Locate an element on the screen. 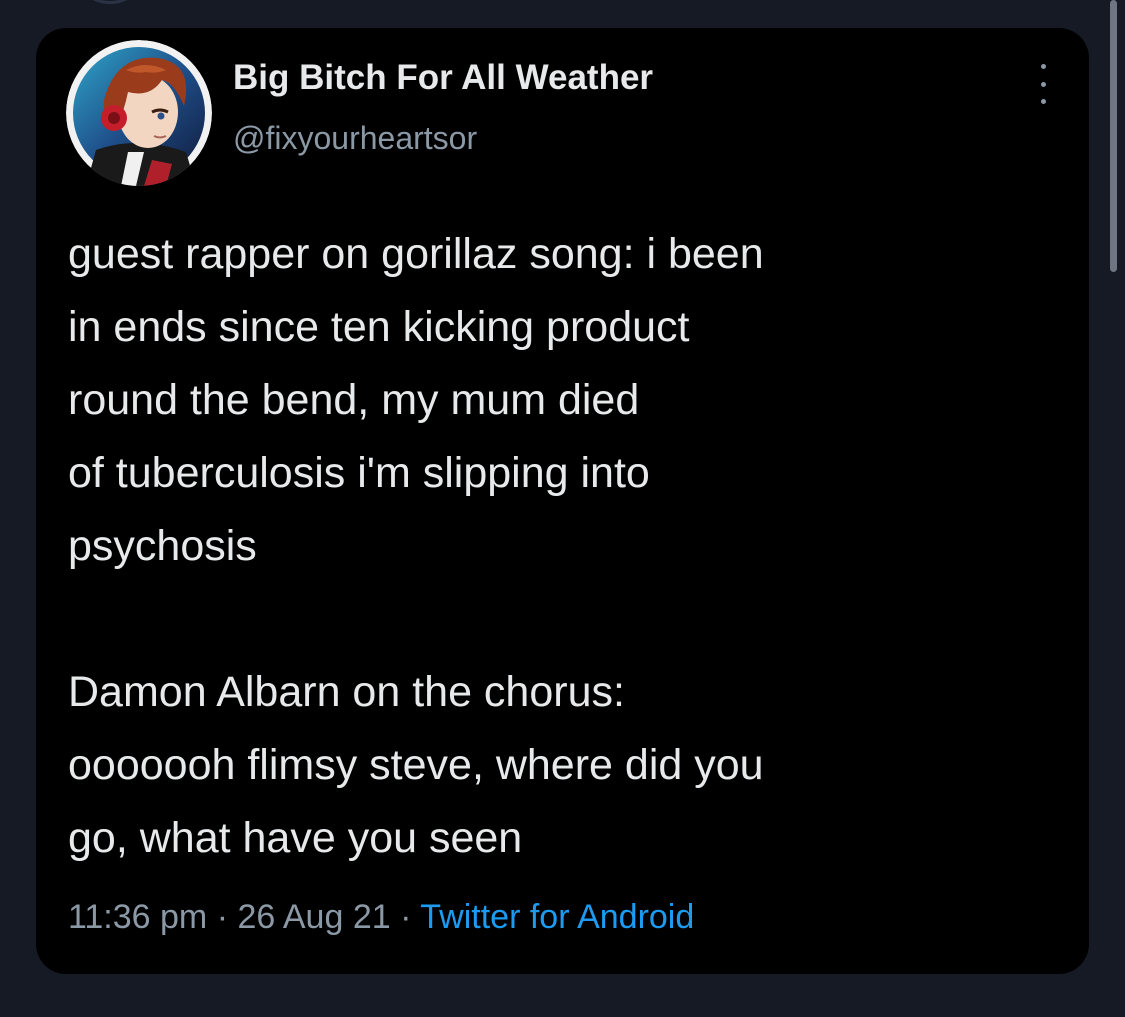 The width and height of the screenshot is (1125, 1017). tweet-text-line: psychosis is located at coordinates (162, 546).